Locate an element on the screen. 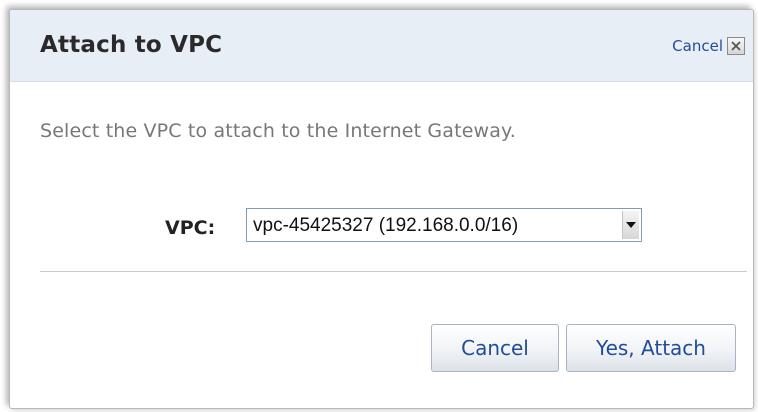 The width and height of the screenshot is (758, 412). vpc-select-value: vpc-45425327 (192.168.0.0/16) is located at coordinates (385, 226).